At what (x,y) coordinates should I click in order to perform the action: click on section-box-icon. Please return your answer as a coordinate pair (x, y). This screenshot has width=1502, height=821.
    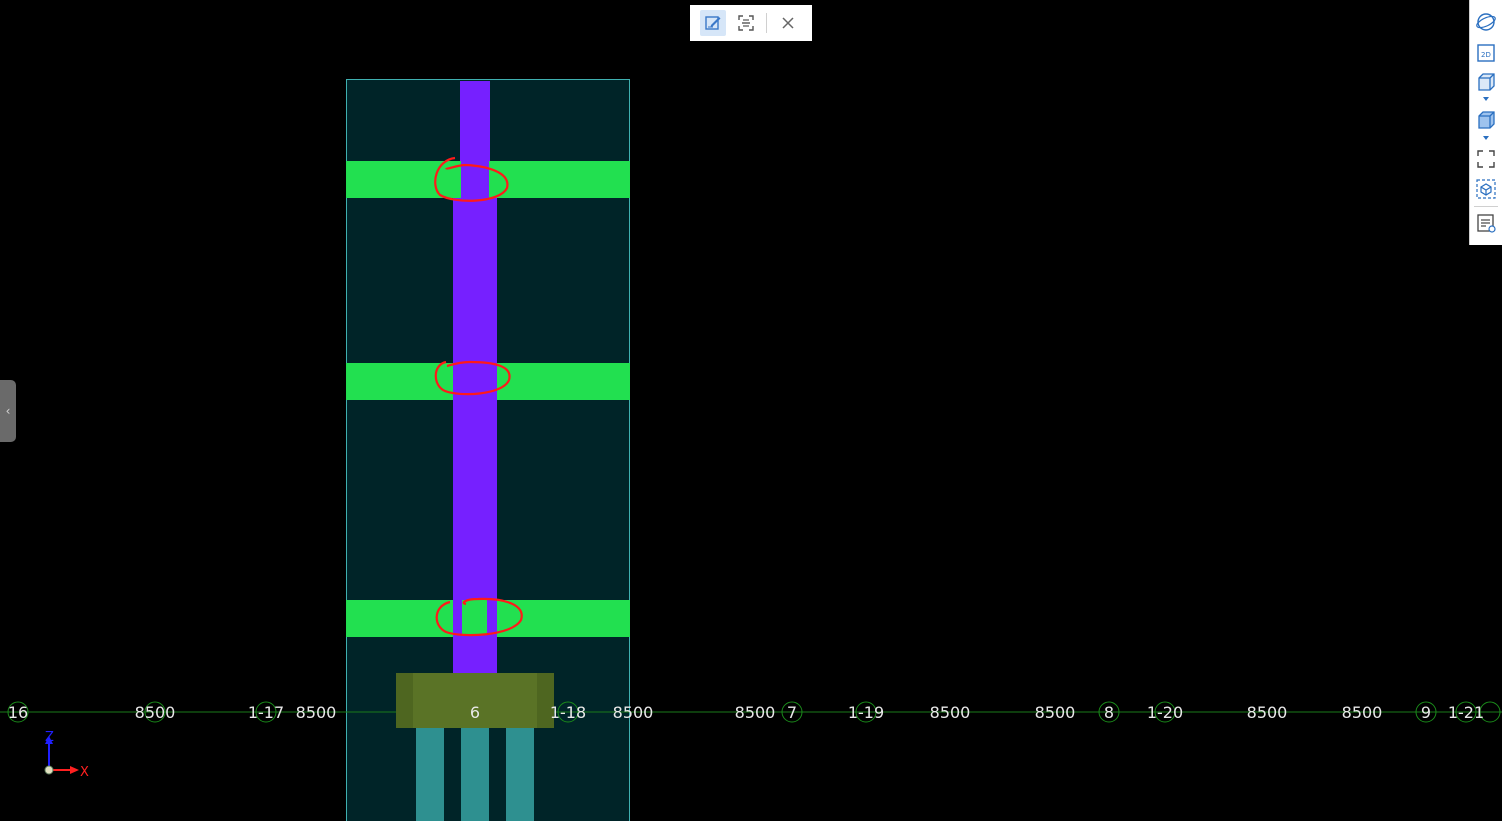
    Looking at the image, I should click on (1486, 189).